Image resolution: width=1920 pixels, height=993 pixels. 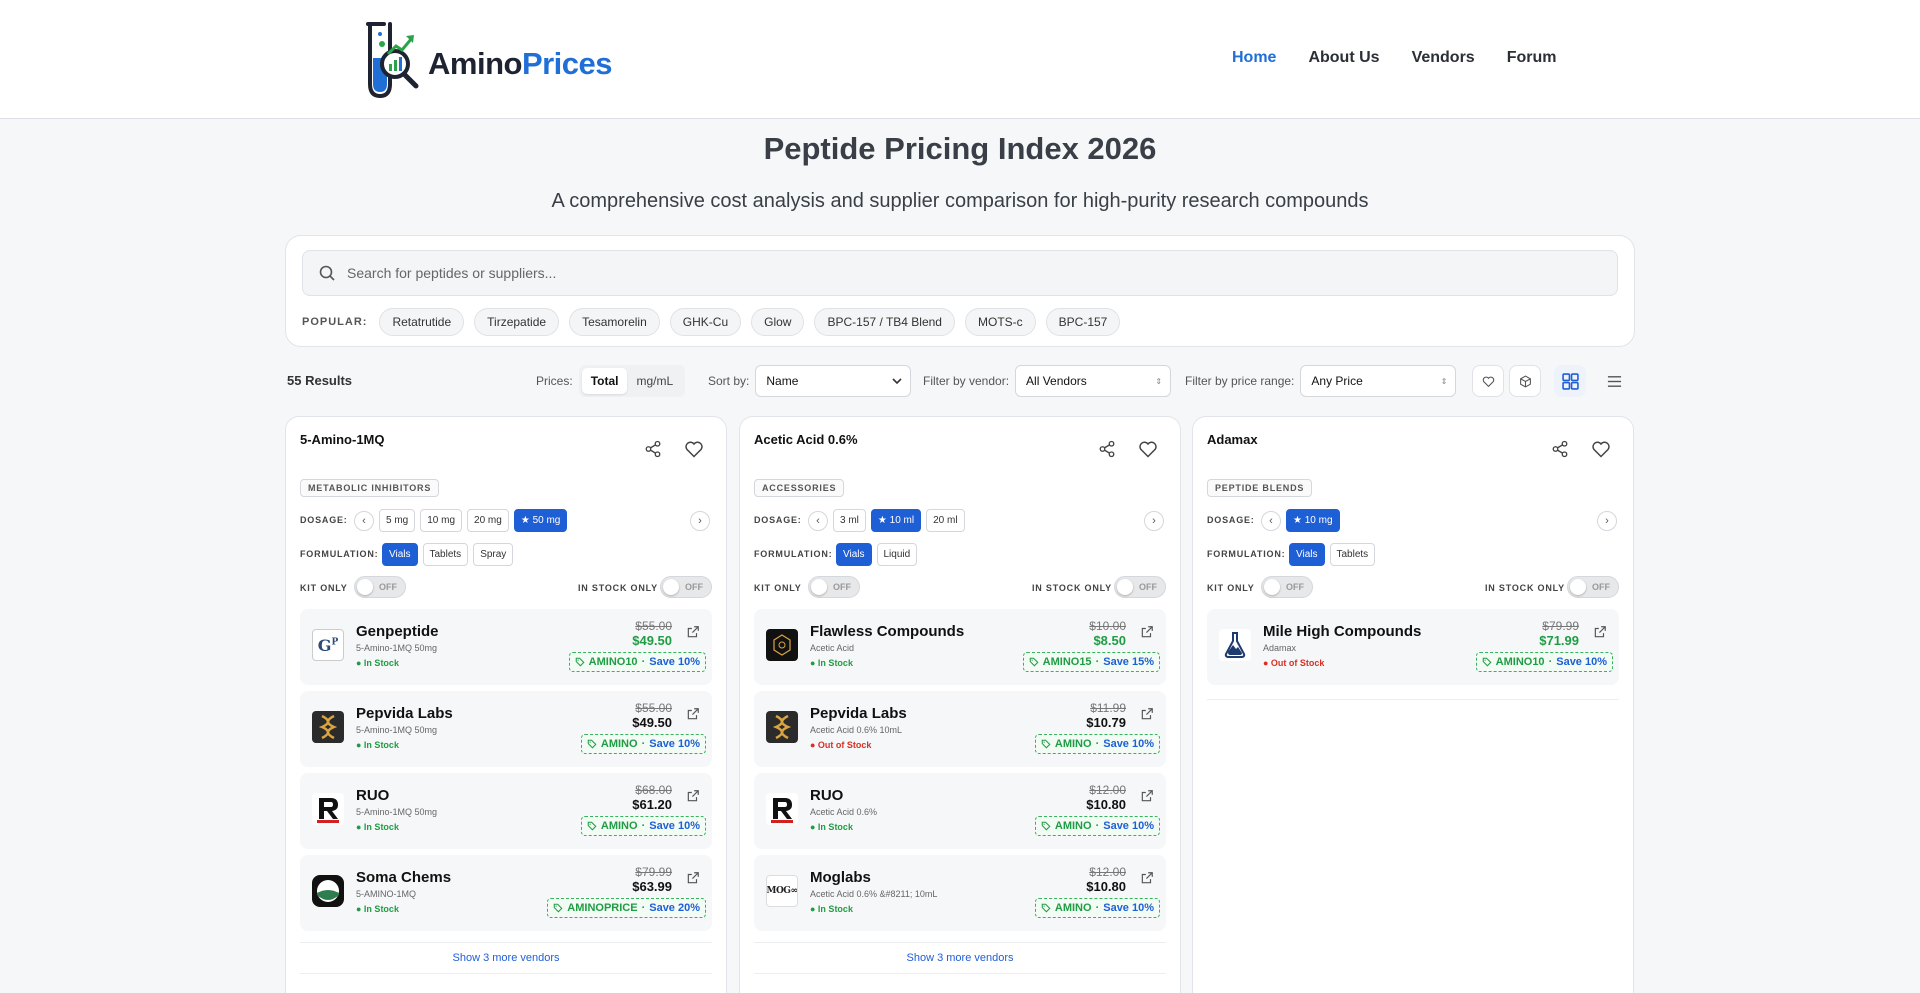 I want to click on search-input, so click(x=947, y=273).